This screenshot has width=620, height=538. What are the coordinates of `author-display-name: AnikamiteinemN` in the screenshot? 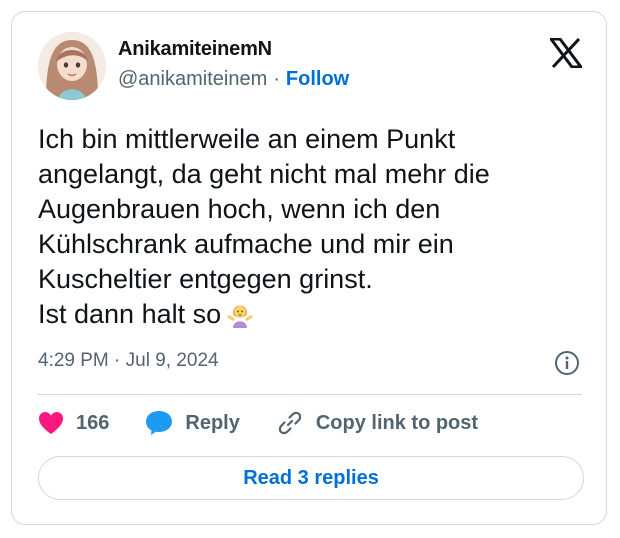 It's located at (195, 49).